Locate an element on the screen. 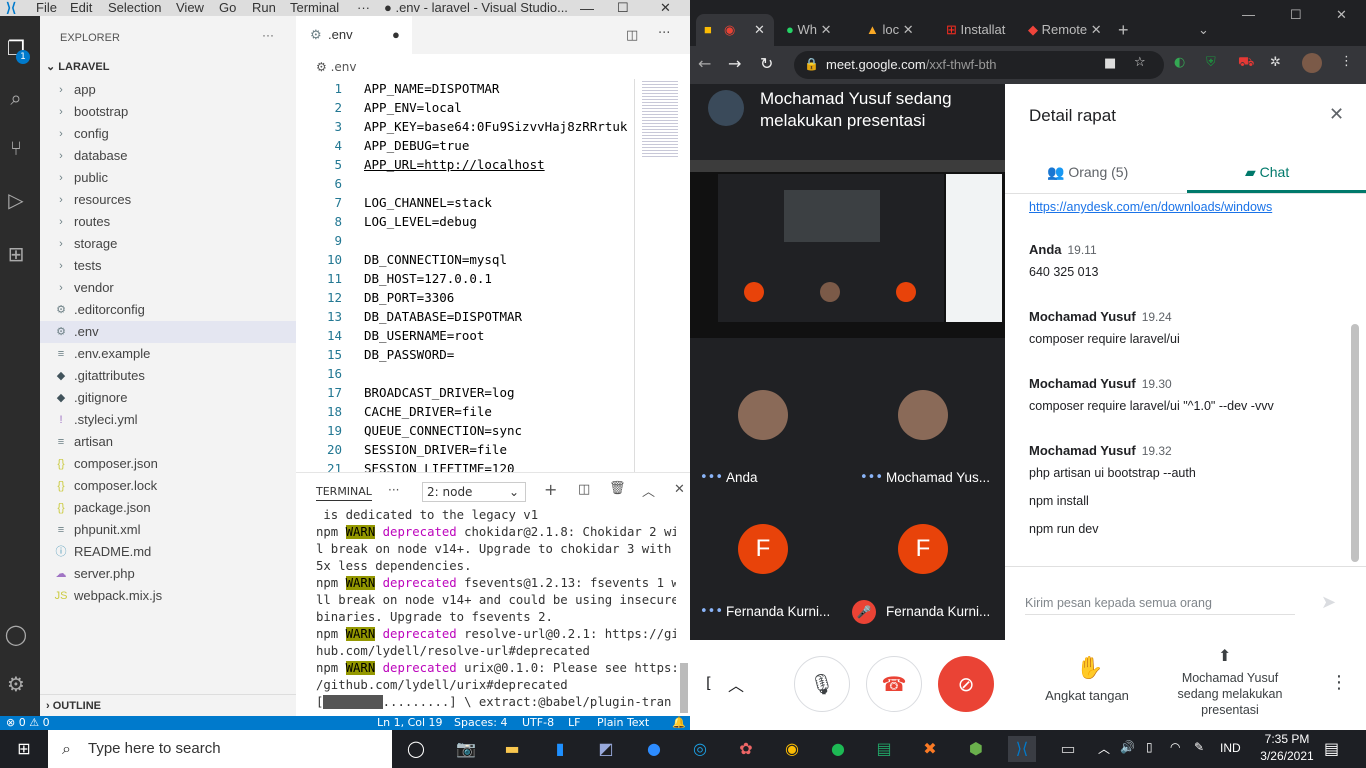 The height and width of the screenshot is (768, 1366). extension-icon: ◐ is located at coordinates (1179, 62).